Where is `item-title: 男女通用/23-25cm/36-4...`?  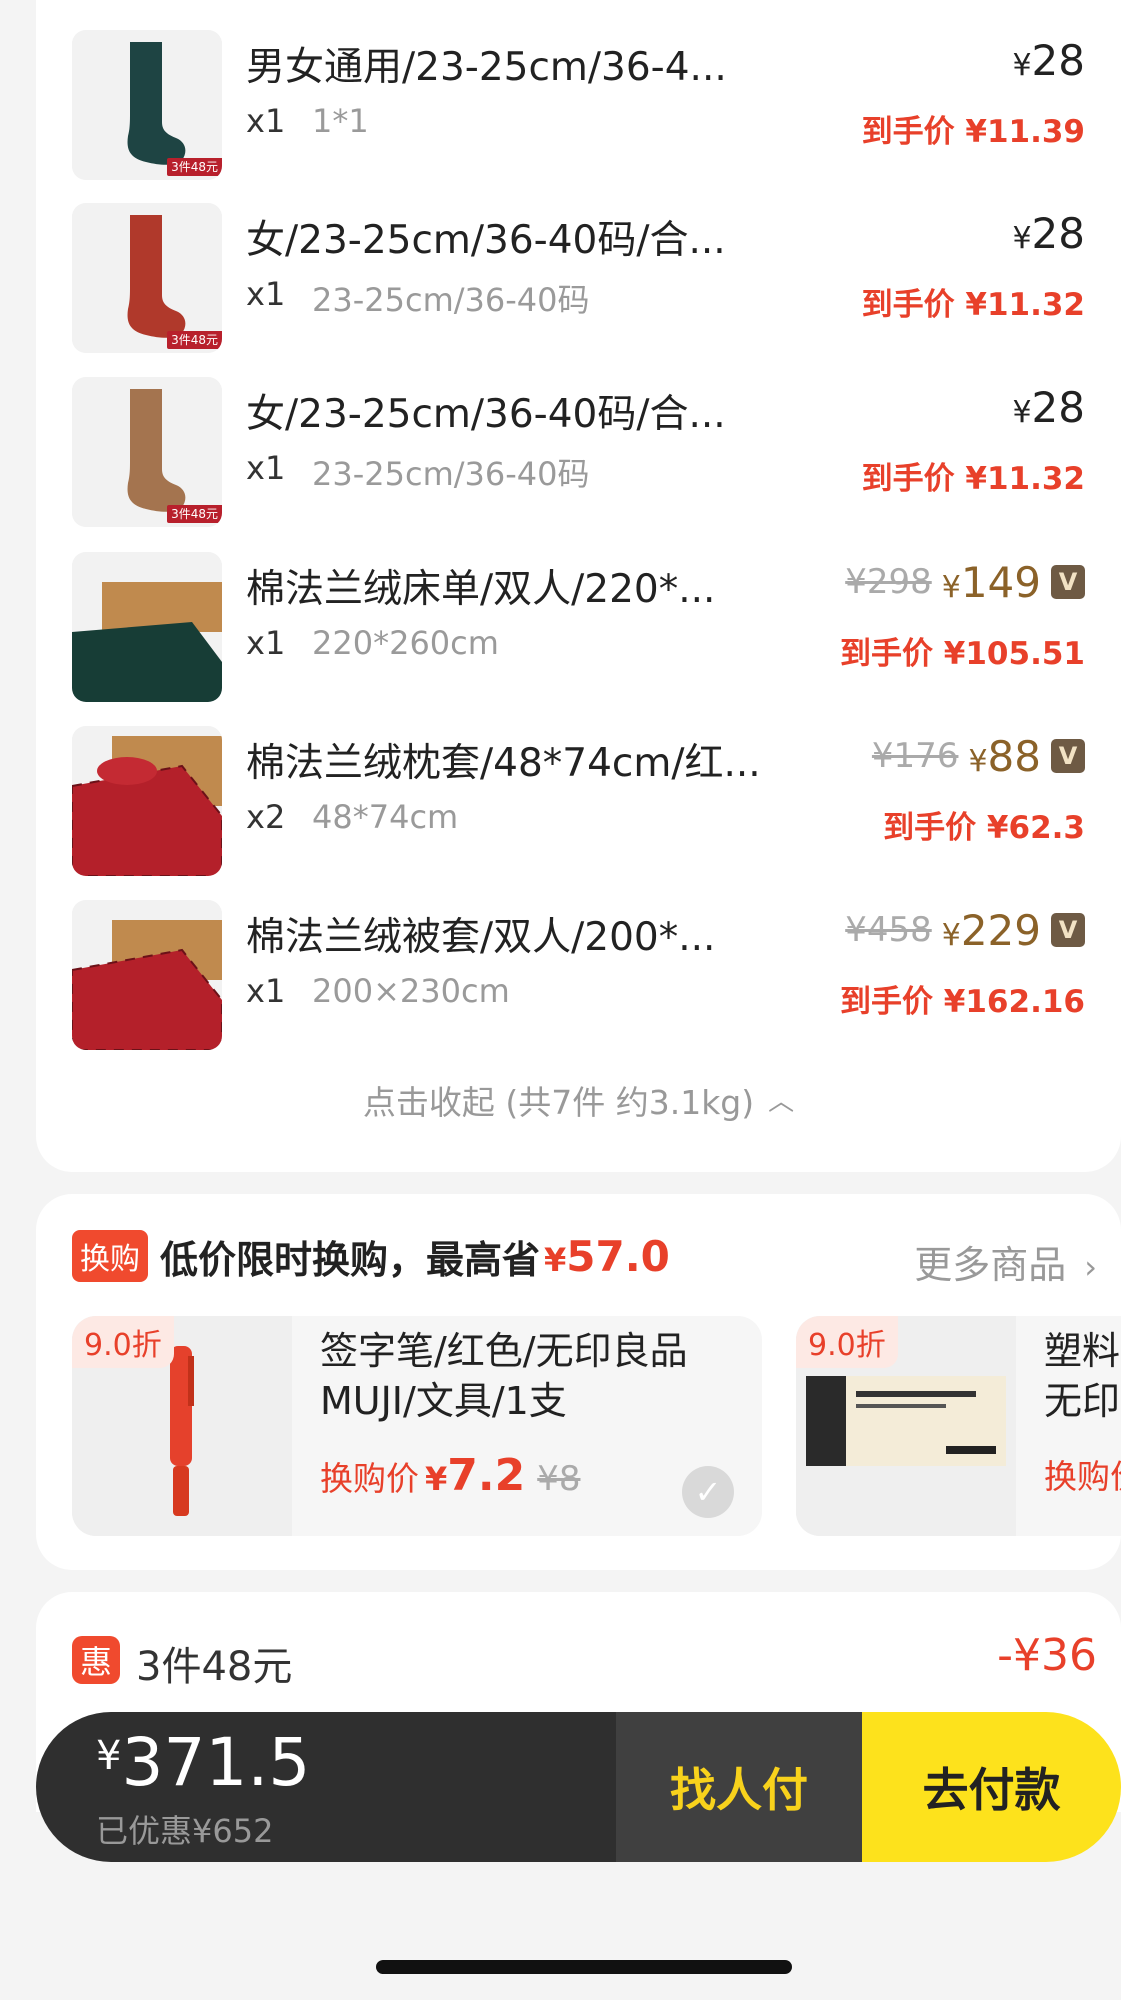 item-title: 男女通用/23-25cm/36-4... is located at coordinates (486, 67).